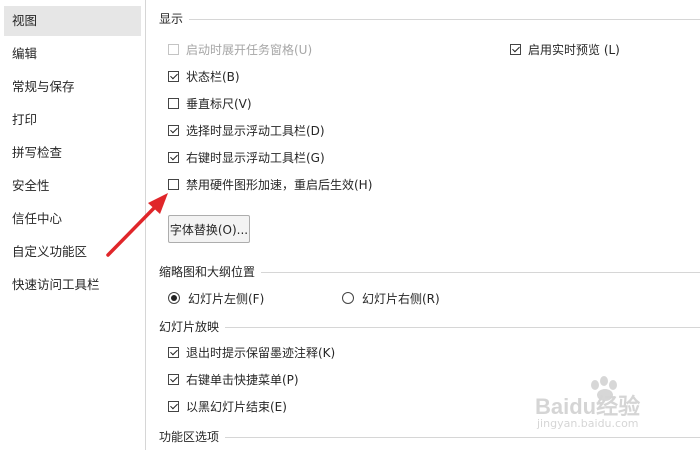 The height and width of the screenshot is (450, 700). I want to click on live-preview-label: 启用实时预览 (L), so click(574, 49).